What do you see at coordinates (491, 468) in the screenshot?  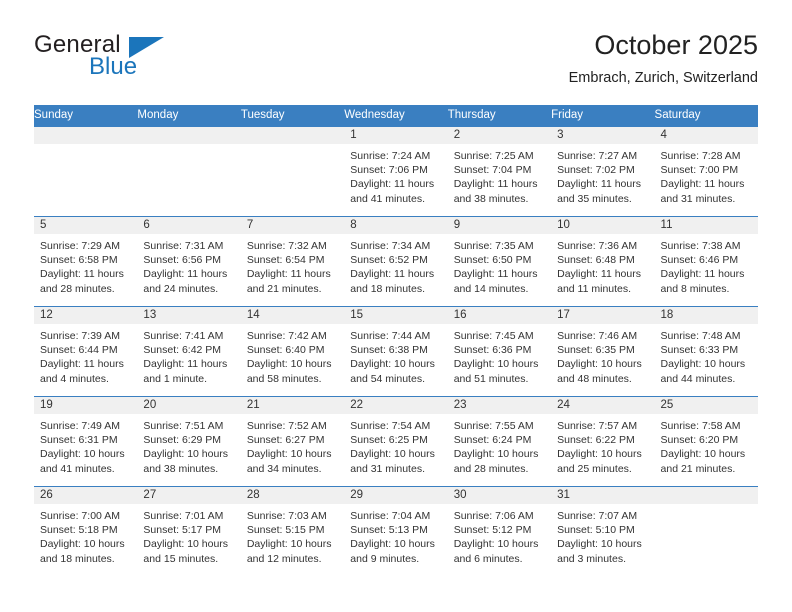 I see `daylight-line-2: and 28 minutes.` at bounding box center [491, 468].